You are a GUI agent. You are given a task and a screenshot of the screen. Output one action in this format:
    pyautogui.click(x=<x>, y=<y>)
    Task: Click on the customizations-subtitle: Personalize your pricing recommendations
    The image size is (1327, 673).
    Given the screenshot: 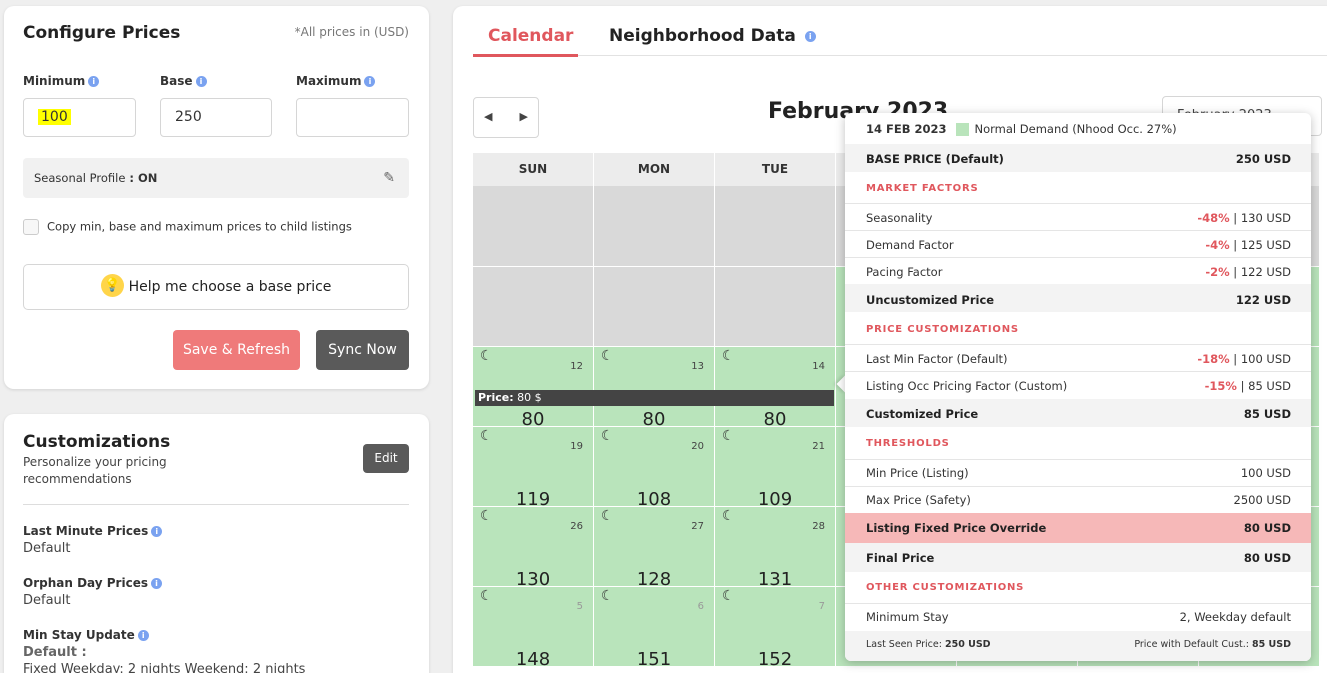 What is the action you would take?
    pyautogui.click(x=95, y=470)
    